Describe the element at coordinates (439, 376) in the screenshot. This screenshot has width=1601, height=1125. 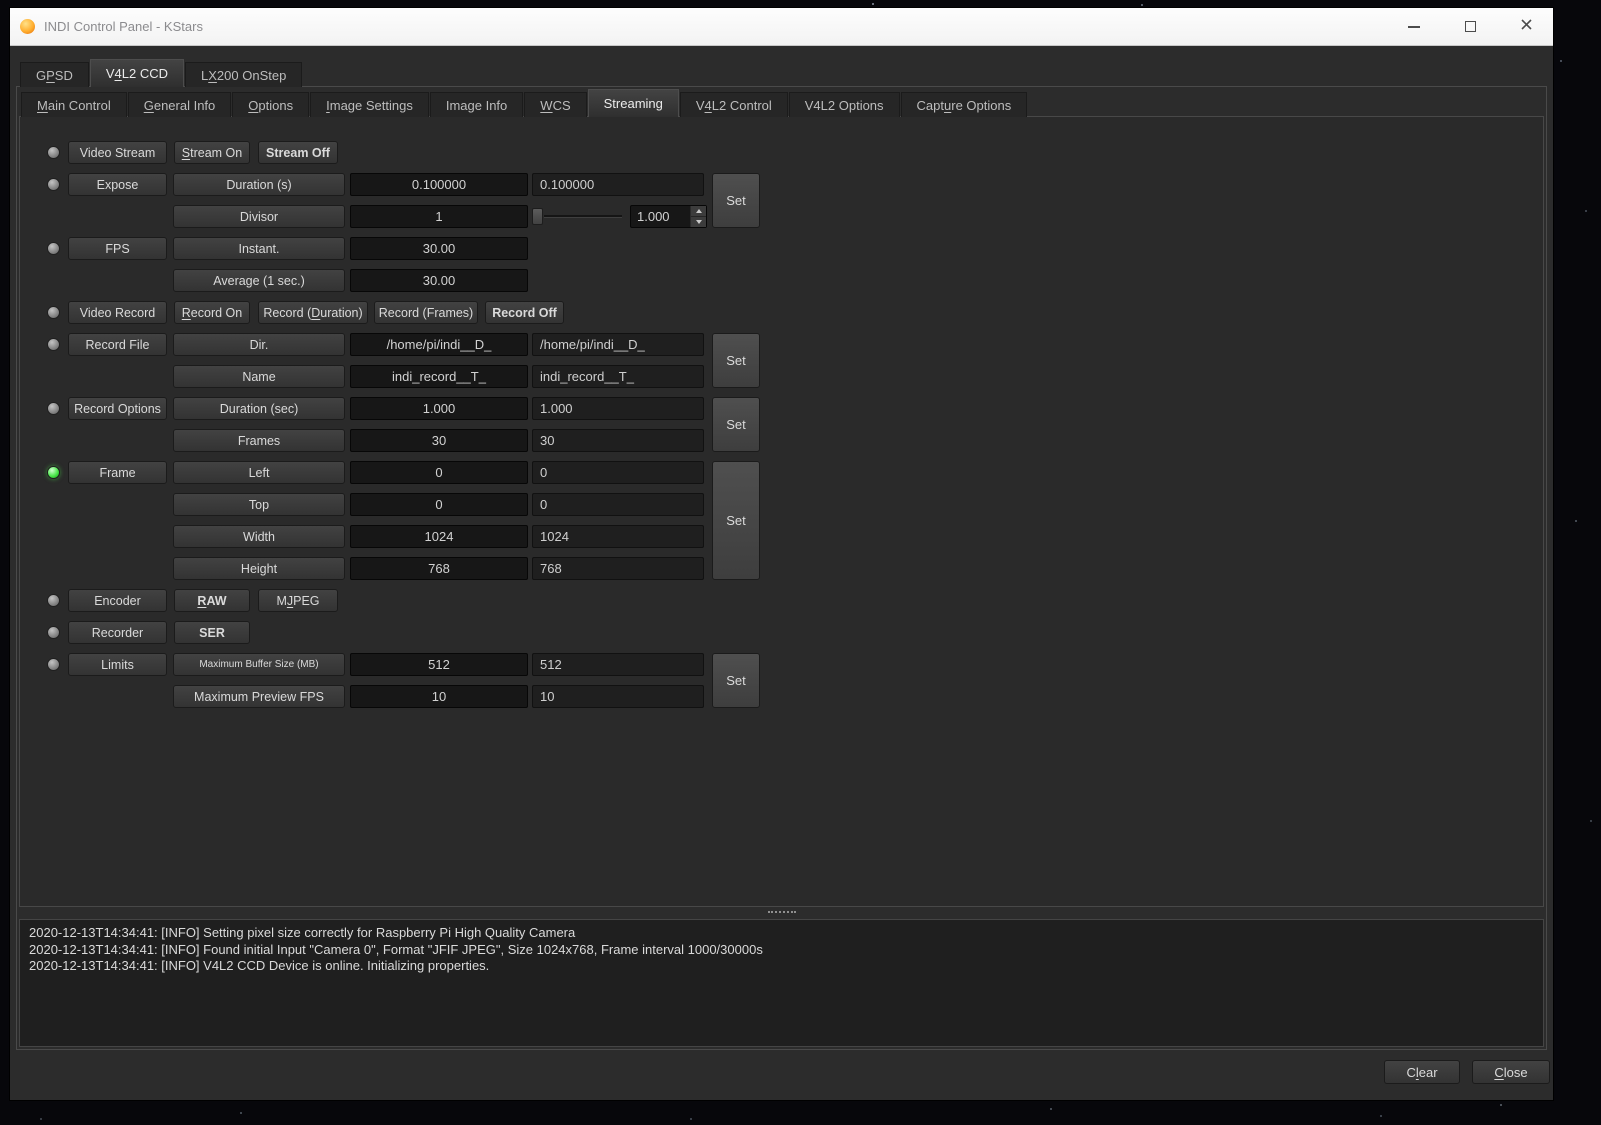
I see `record-name-input` at that location.